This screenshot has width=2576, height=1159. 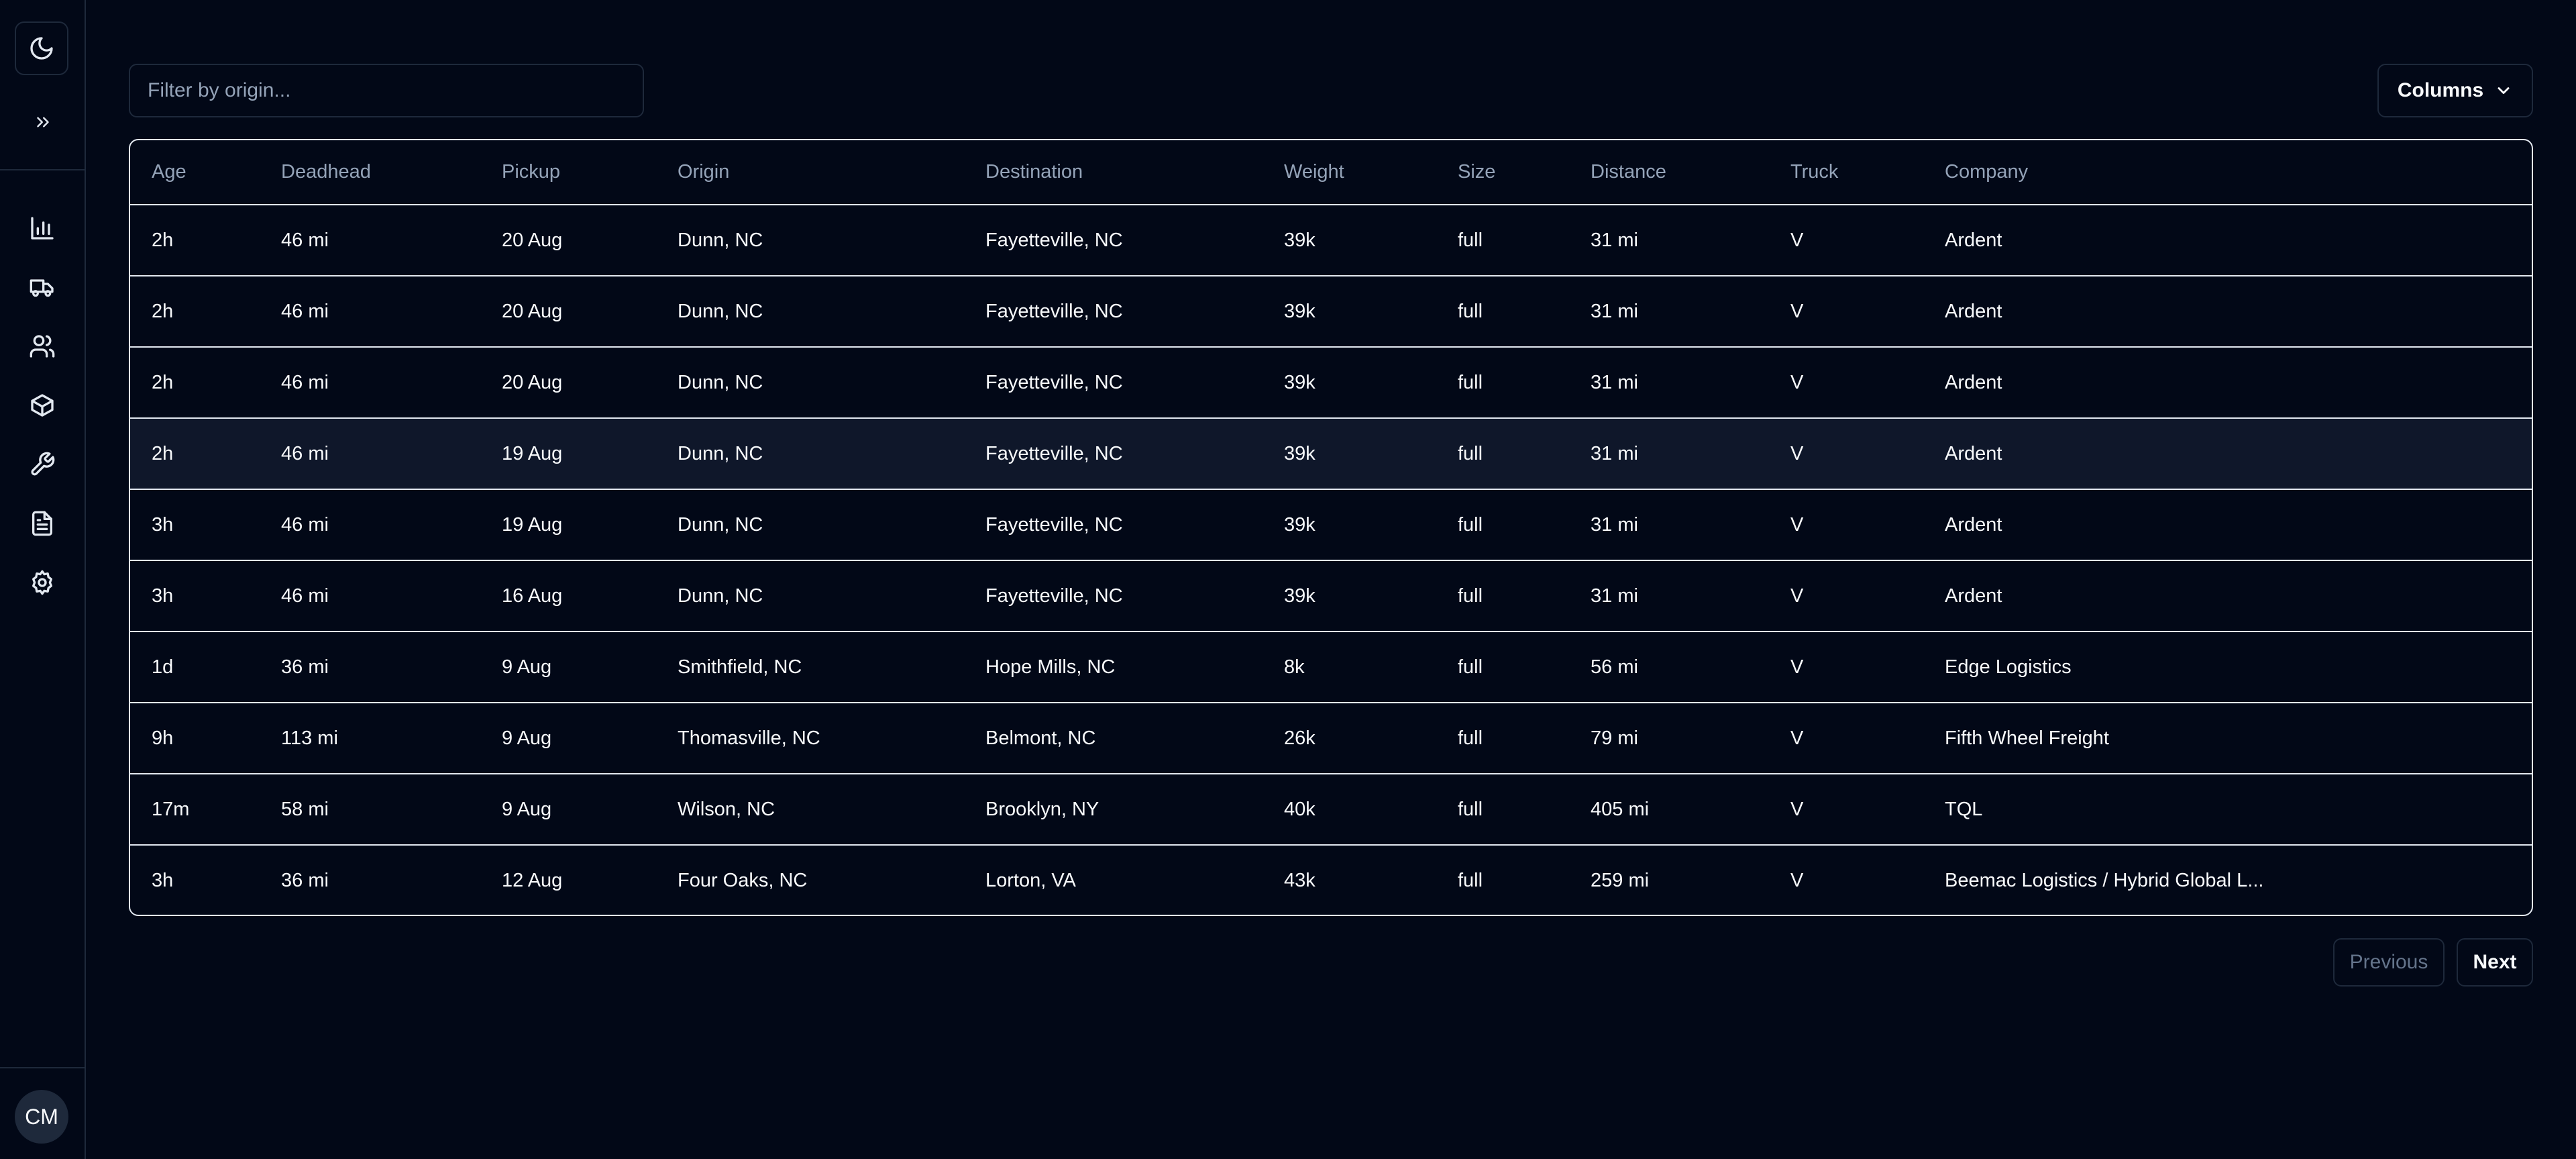 What do you see at coordinates (42, 582) in the screenshot?
I see `nav-item-settings` at bounding box center [42, 582].